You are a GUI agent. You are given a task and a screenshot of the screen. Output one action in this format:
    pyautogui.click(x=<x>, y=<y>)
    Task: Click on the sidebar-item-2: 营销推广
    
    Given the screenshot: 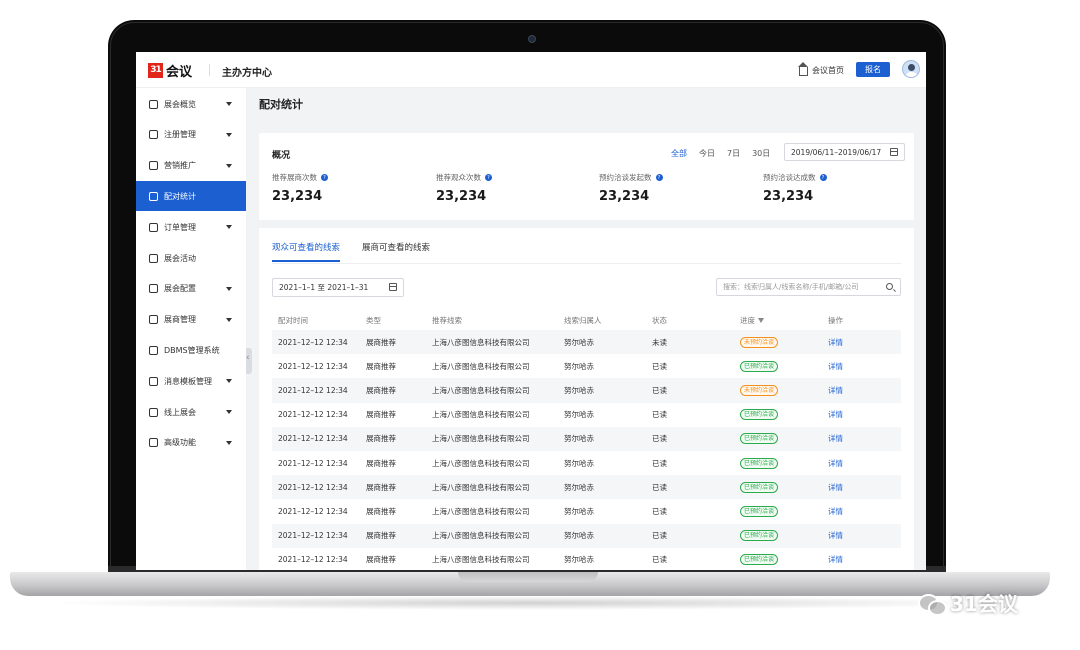 What is the action you would take?
    pyautogui.click(x=191, y=166)
    